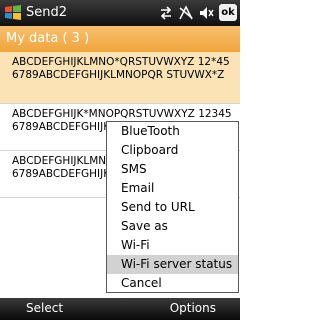 This screenshot has height=320, width=320. I want to click on list-header: My data ( 3 ), so click(120, 39).